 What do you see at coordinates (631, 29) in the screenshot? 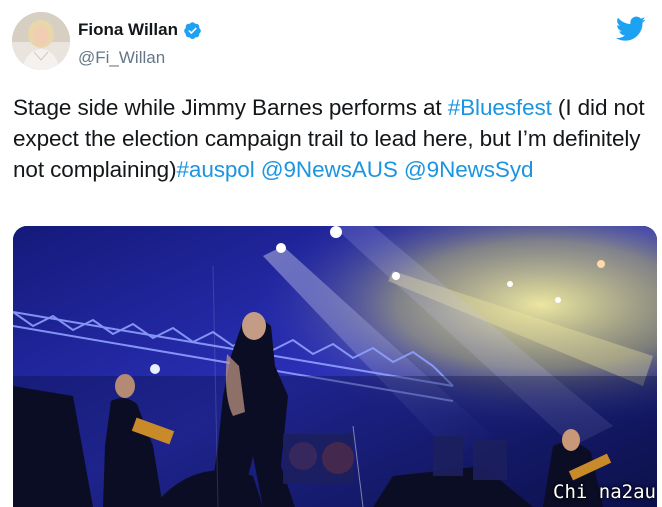
I see `twitter-bird-icon` at bounding box center [631, 29].